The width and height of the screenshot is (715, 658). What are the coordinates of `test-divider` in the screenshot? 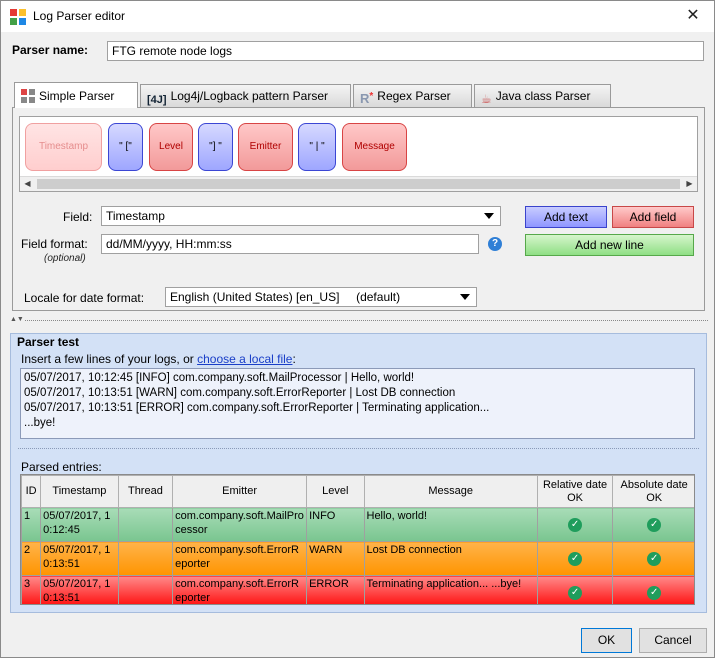 It's located at (358, 448).